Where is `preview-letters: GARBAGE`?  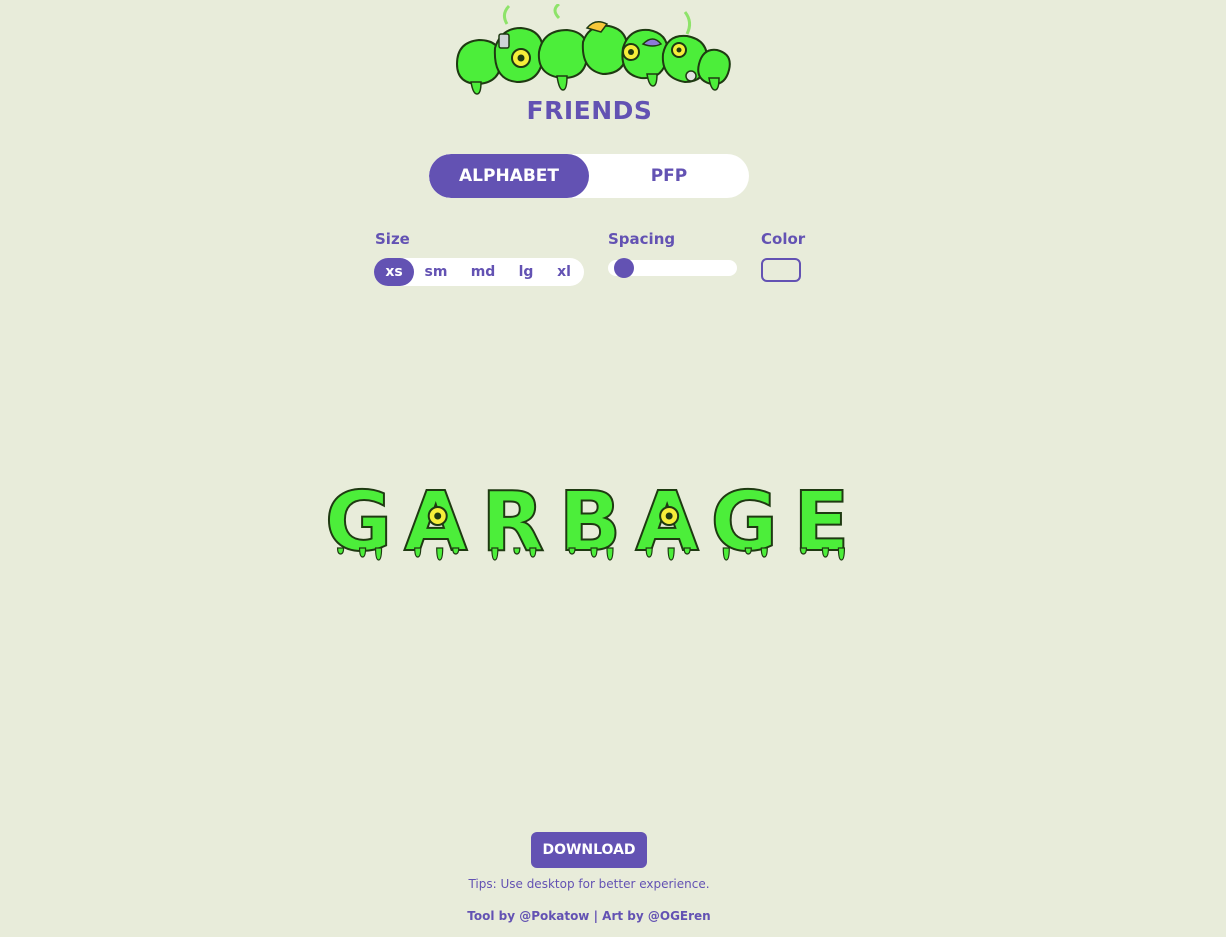 preview-letters: GARBAGE is located at coordinates (587, 522).